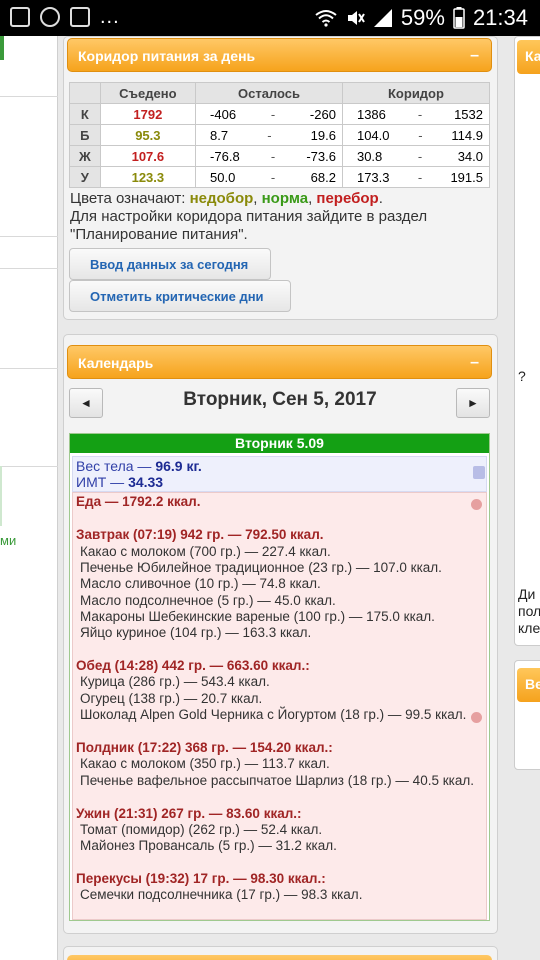 Image resolution: width=540 pixels, height=960 pixels. I want to click on right-panel-text: Ди, so click(527, 594).